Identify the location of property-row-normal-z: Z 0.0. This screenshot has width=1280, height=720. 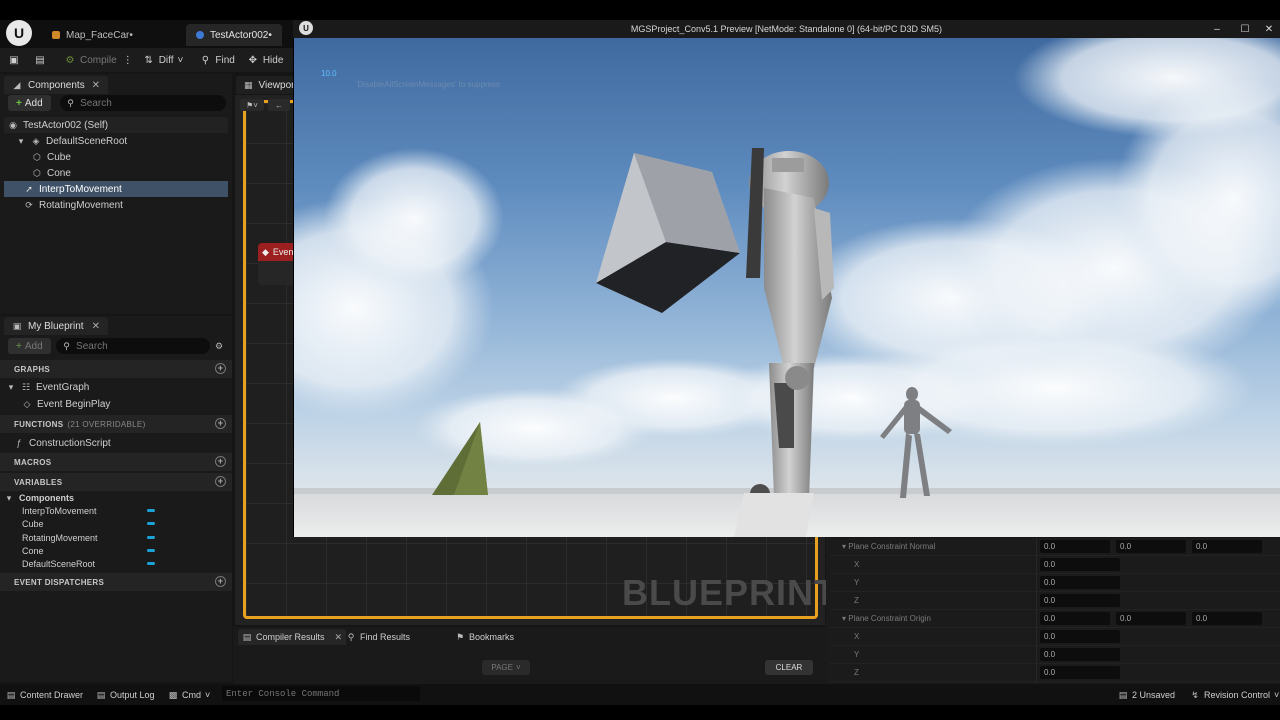
(1055, 601).